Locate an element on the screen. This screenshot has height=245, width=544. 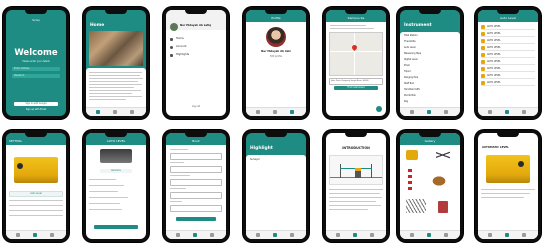
instrument-list-item: Plumb Bob is located at coordinates (410, 95).